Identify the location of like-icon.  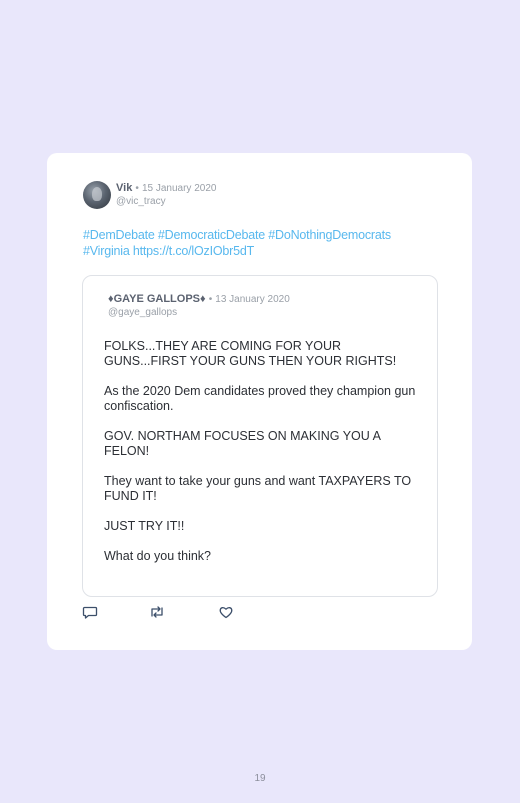
(226, 612).